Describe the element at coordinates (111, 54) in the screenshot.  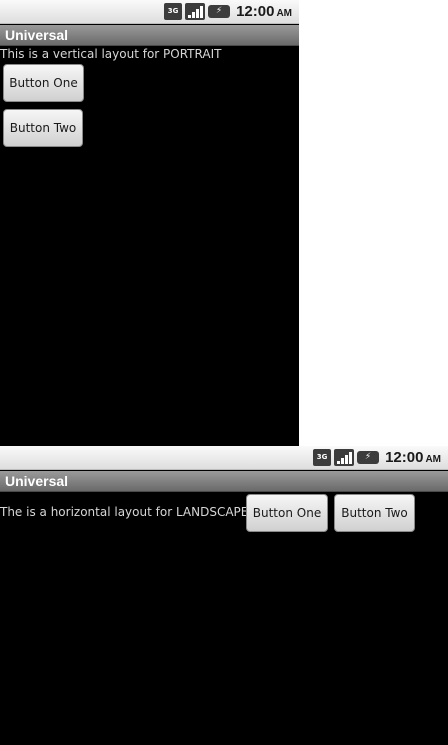
I see `portrait-message: This is a vertical layout for PORTRAIT` at that location.